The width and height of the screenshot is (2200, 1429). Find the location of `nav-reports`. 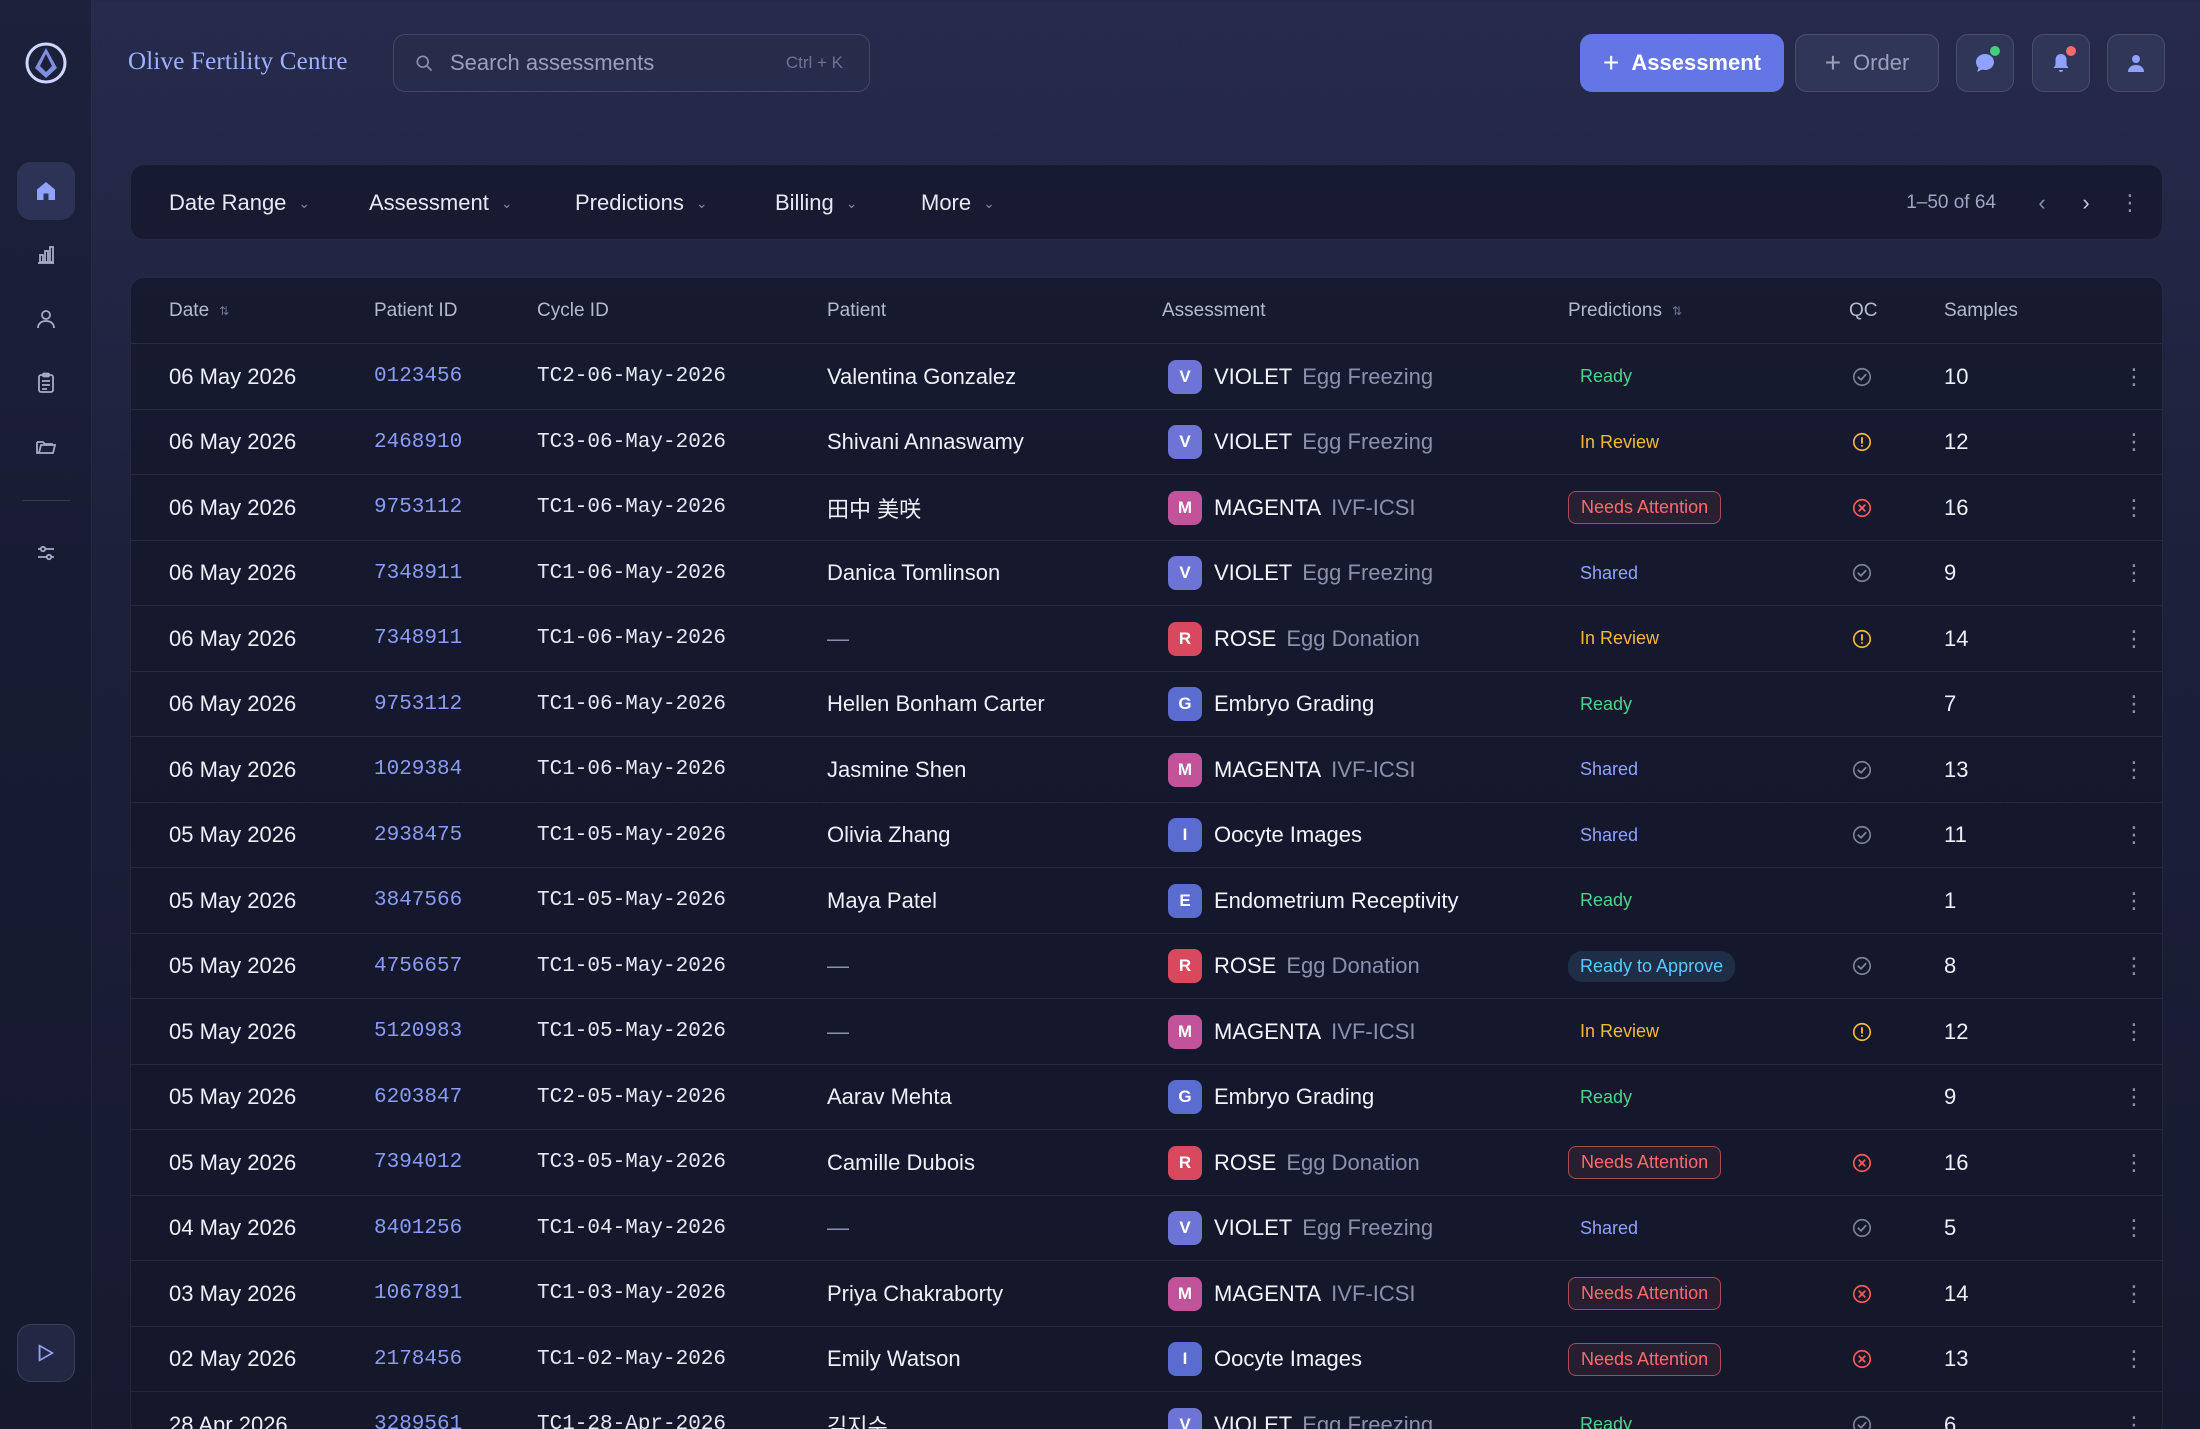

nav-reports is located at coordinates (46, 383).